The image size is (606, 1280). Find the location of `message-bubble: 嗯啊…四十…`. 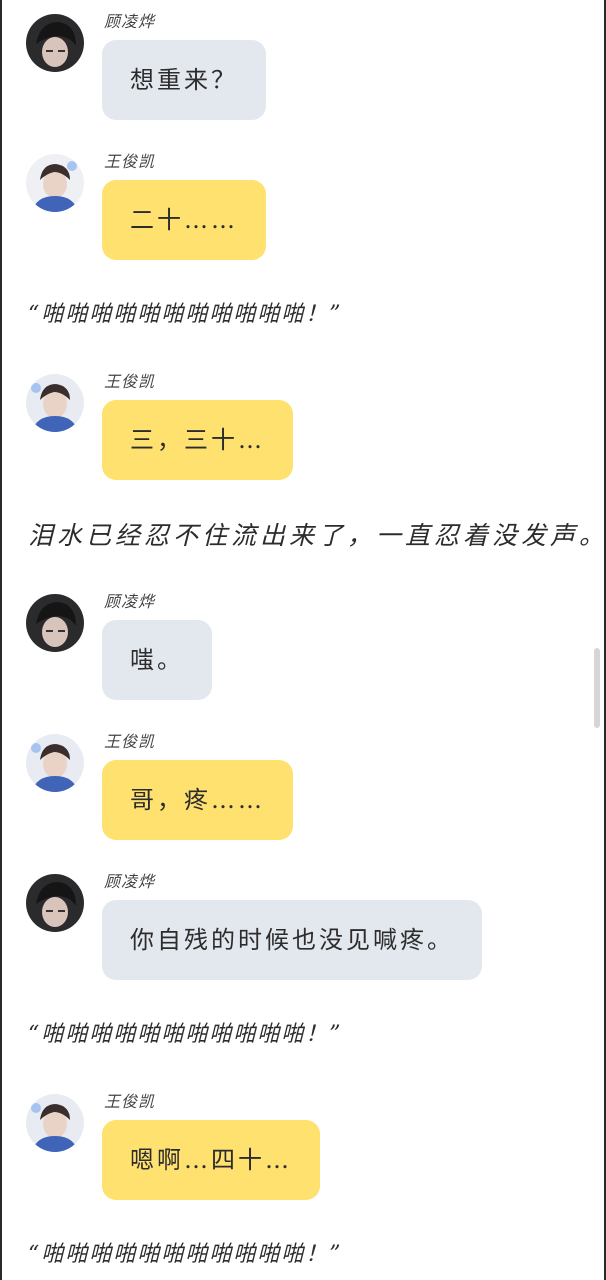

message-bubble: 嗯啊…四十… is located at coordinates (211, 1160).